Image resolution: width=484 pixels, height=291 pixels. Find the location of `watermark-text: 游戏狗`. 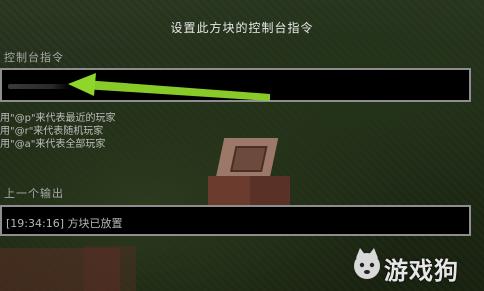

watermark-text: 游戏狗 is located at coordinates (421, 271).